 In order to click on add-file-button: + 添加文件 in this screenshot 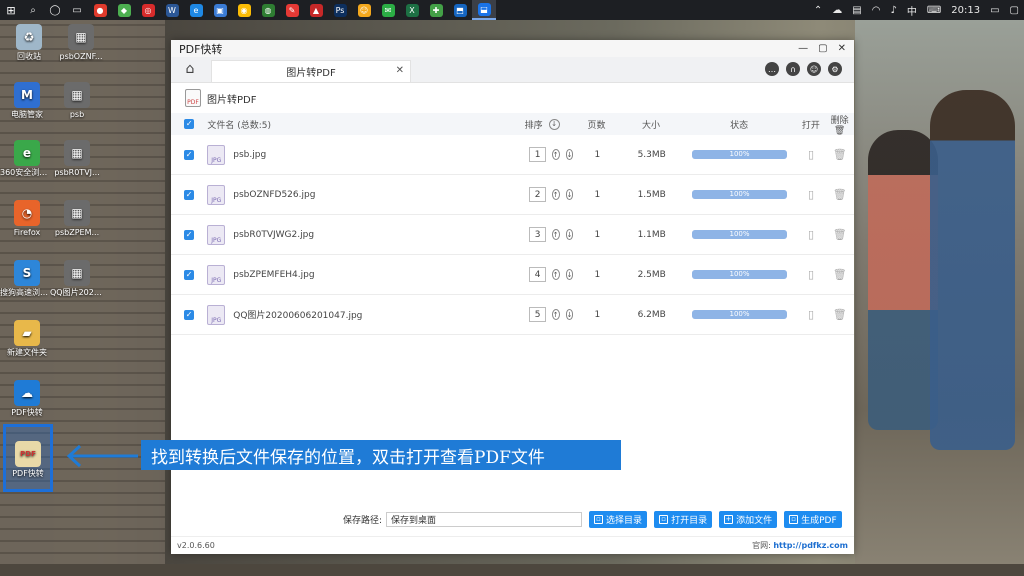, I will do `click(748, 519)`.